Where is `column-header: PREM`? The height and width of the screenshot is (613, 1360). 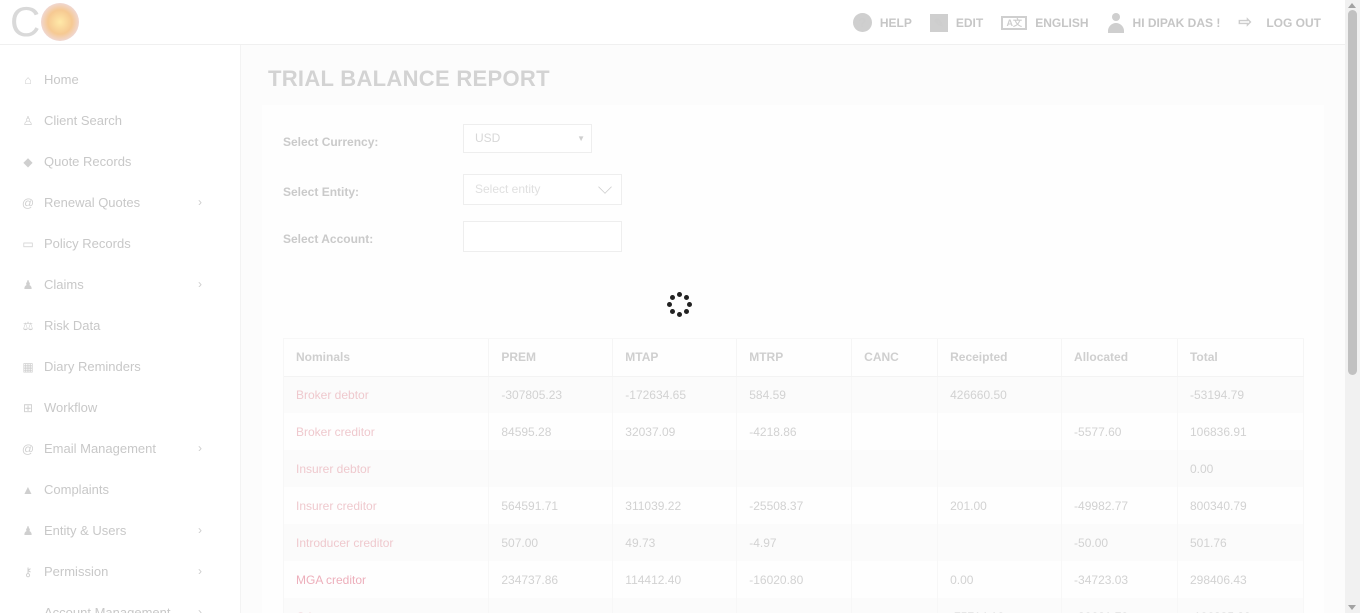 column-header: PREM is located at coordinates (551, 358).